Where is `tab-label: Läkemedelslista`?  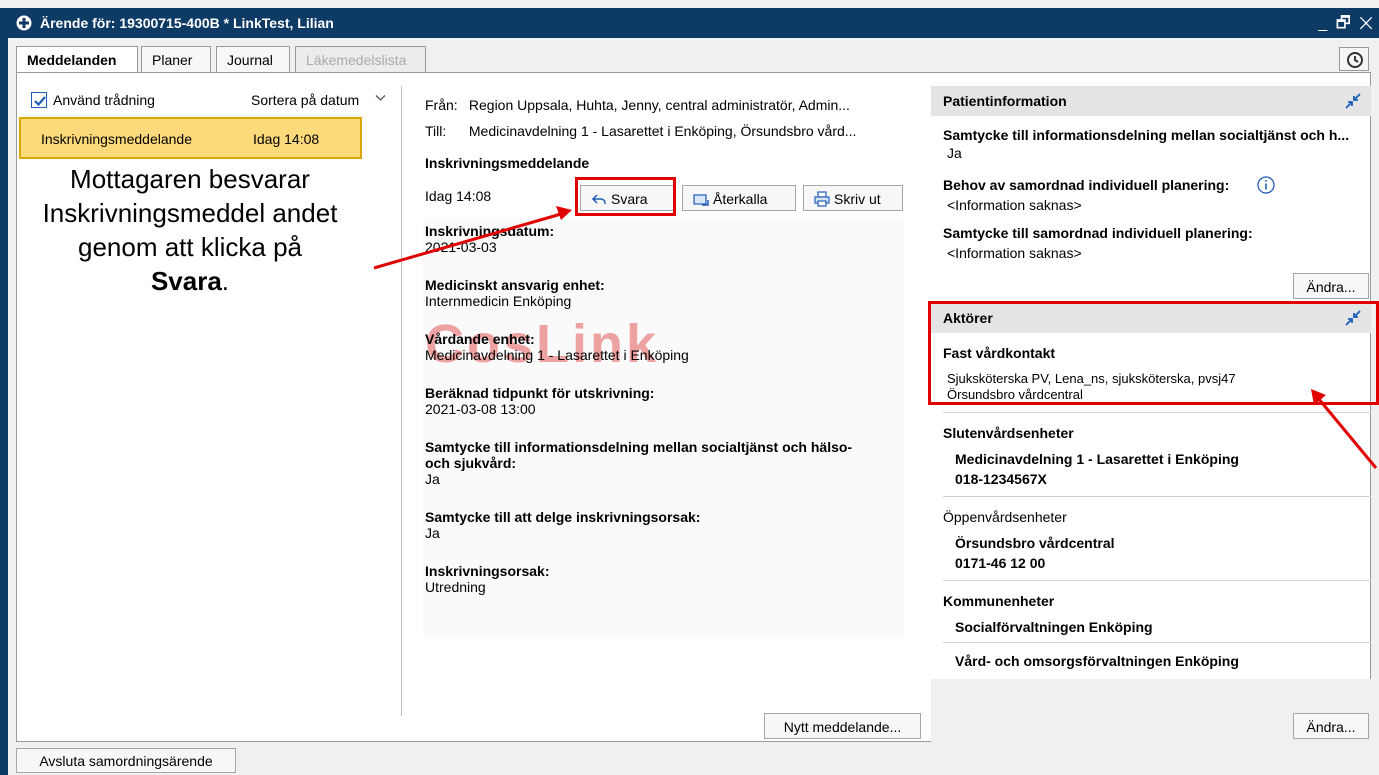
tab-label: Läkemedelslista is located at coordinates (356, 60).